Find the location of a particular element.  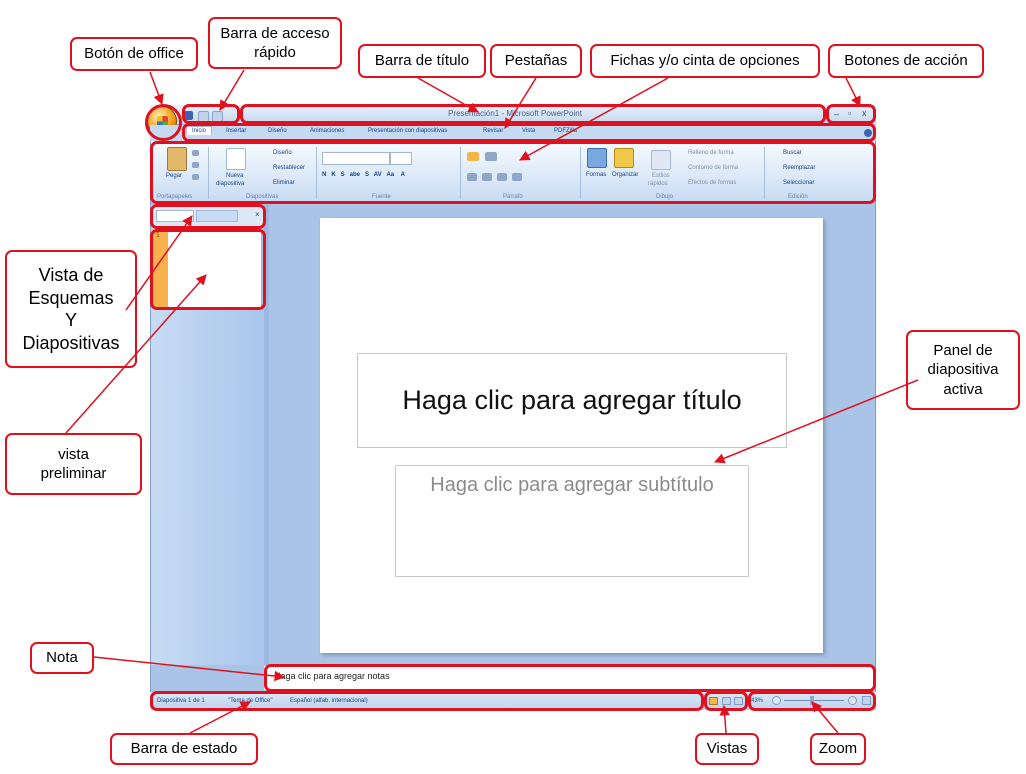

arrow-outline-view is located at coordinates (159, 263).